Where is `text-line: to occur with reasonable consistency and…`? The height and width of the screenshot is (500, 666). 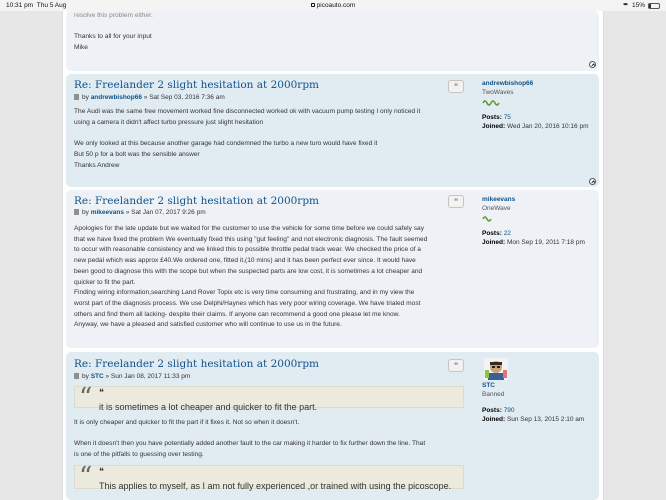
text-line: to occur with reasonable consistency and… is located at coordinates (247, 250).